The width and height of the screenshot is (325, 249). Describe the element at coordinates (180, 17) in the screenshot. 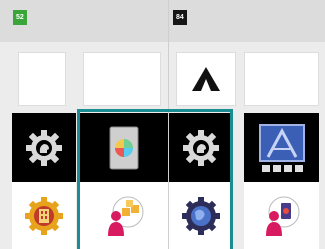

I see `player-84-badge: 84` at that location.